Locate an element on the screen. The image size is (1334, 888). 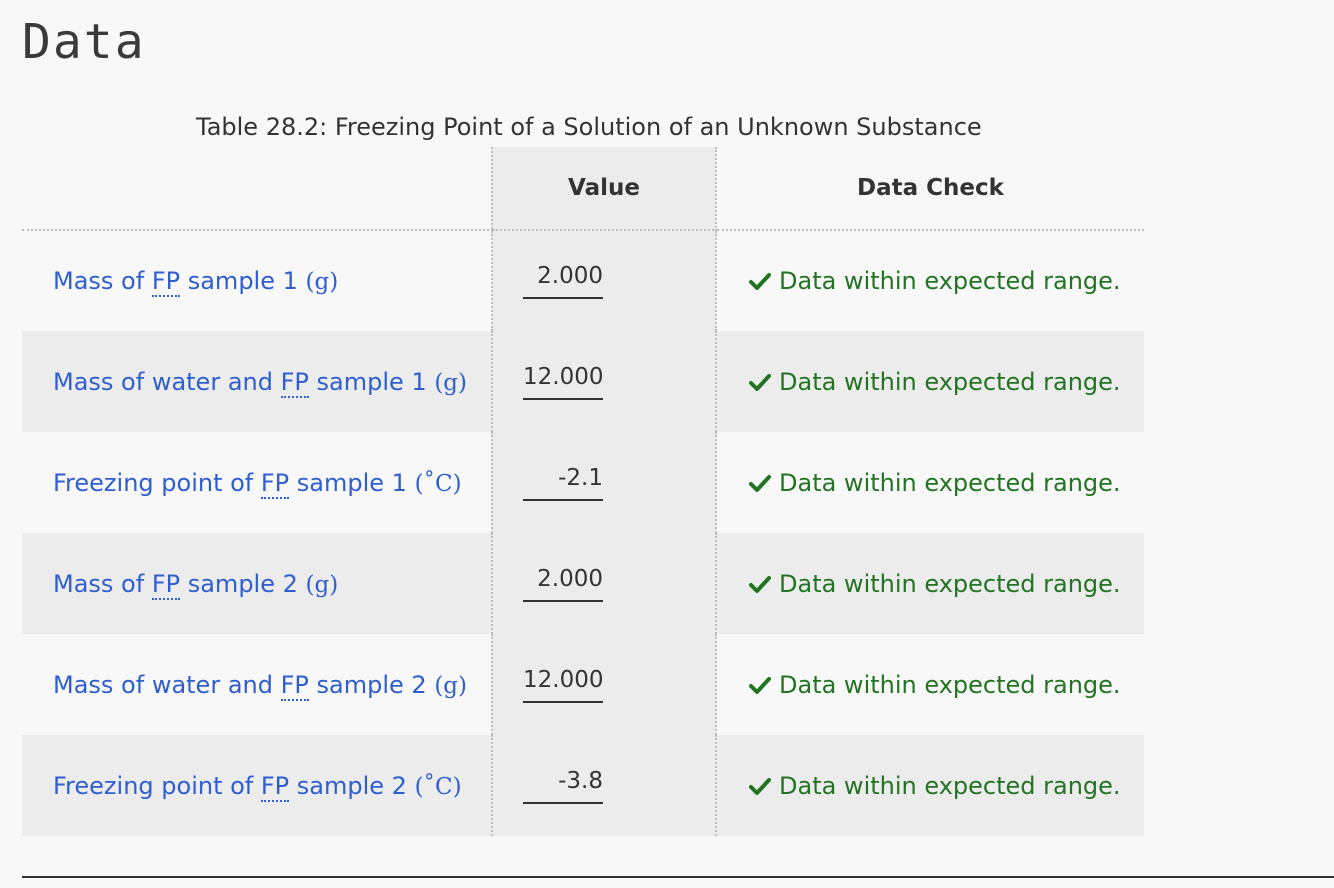
value-cell: -3.8 is located at coordinates (604, 785).